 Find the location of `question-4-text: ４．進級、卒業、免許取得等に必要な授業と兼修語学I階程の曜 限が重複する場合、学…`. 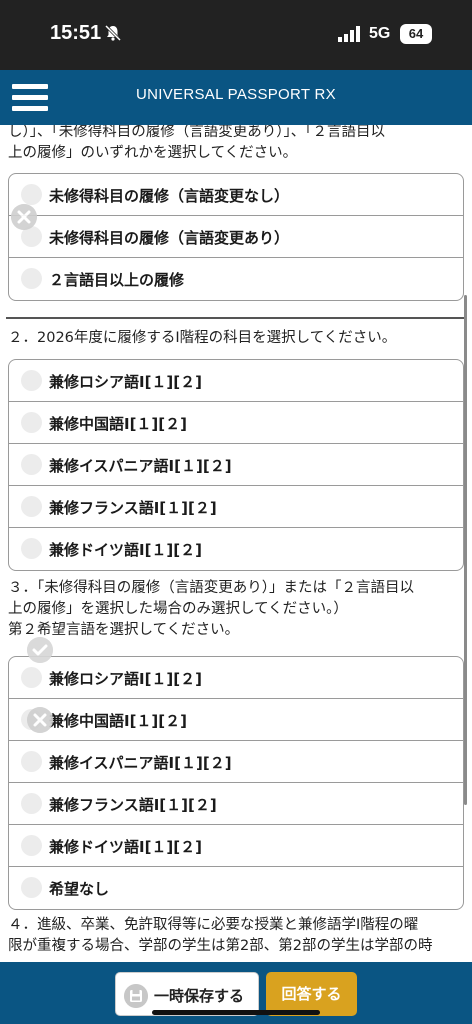

question-4-text: ４．進級、卒業、免許取得等に必要な授業と兼修語学I階程の曜 限が重複する場合、学… is located at coordinates (220, 935).